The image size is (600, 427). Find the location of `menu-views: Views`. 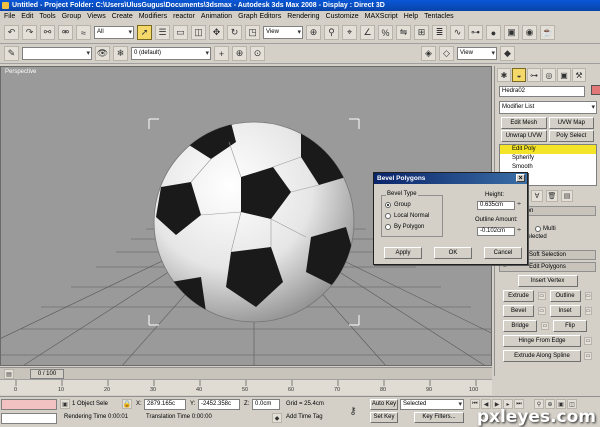

menu-views: Views is located at coordinates (96, 16).